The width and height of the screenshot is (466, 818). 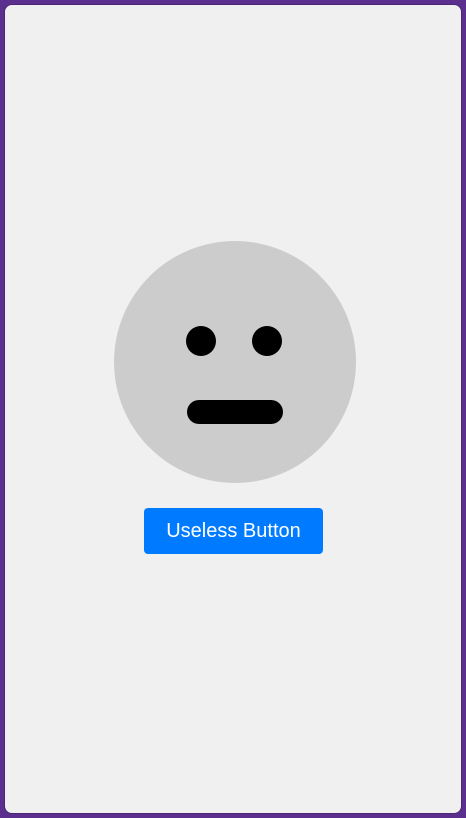 What do you see at coordinates (267, 341) in the screenshot?
I see `right-eye` at bounding box center [267, 341].